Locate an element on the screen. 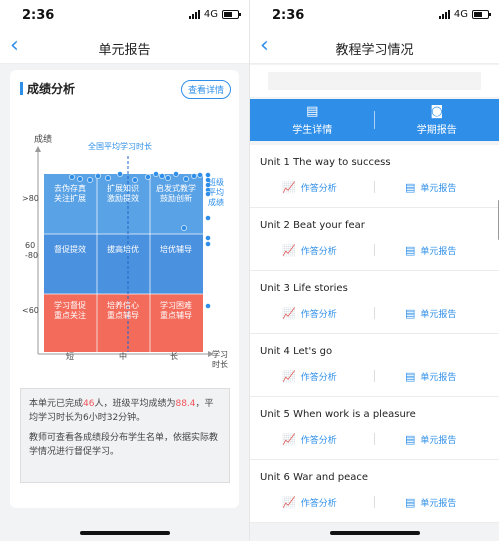 This screenshot has width=499, height=541. signal-icon is located at coordinates (194, 14).